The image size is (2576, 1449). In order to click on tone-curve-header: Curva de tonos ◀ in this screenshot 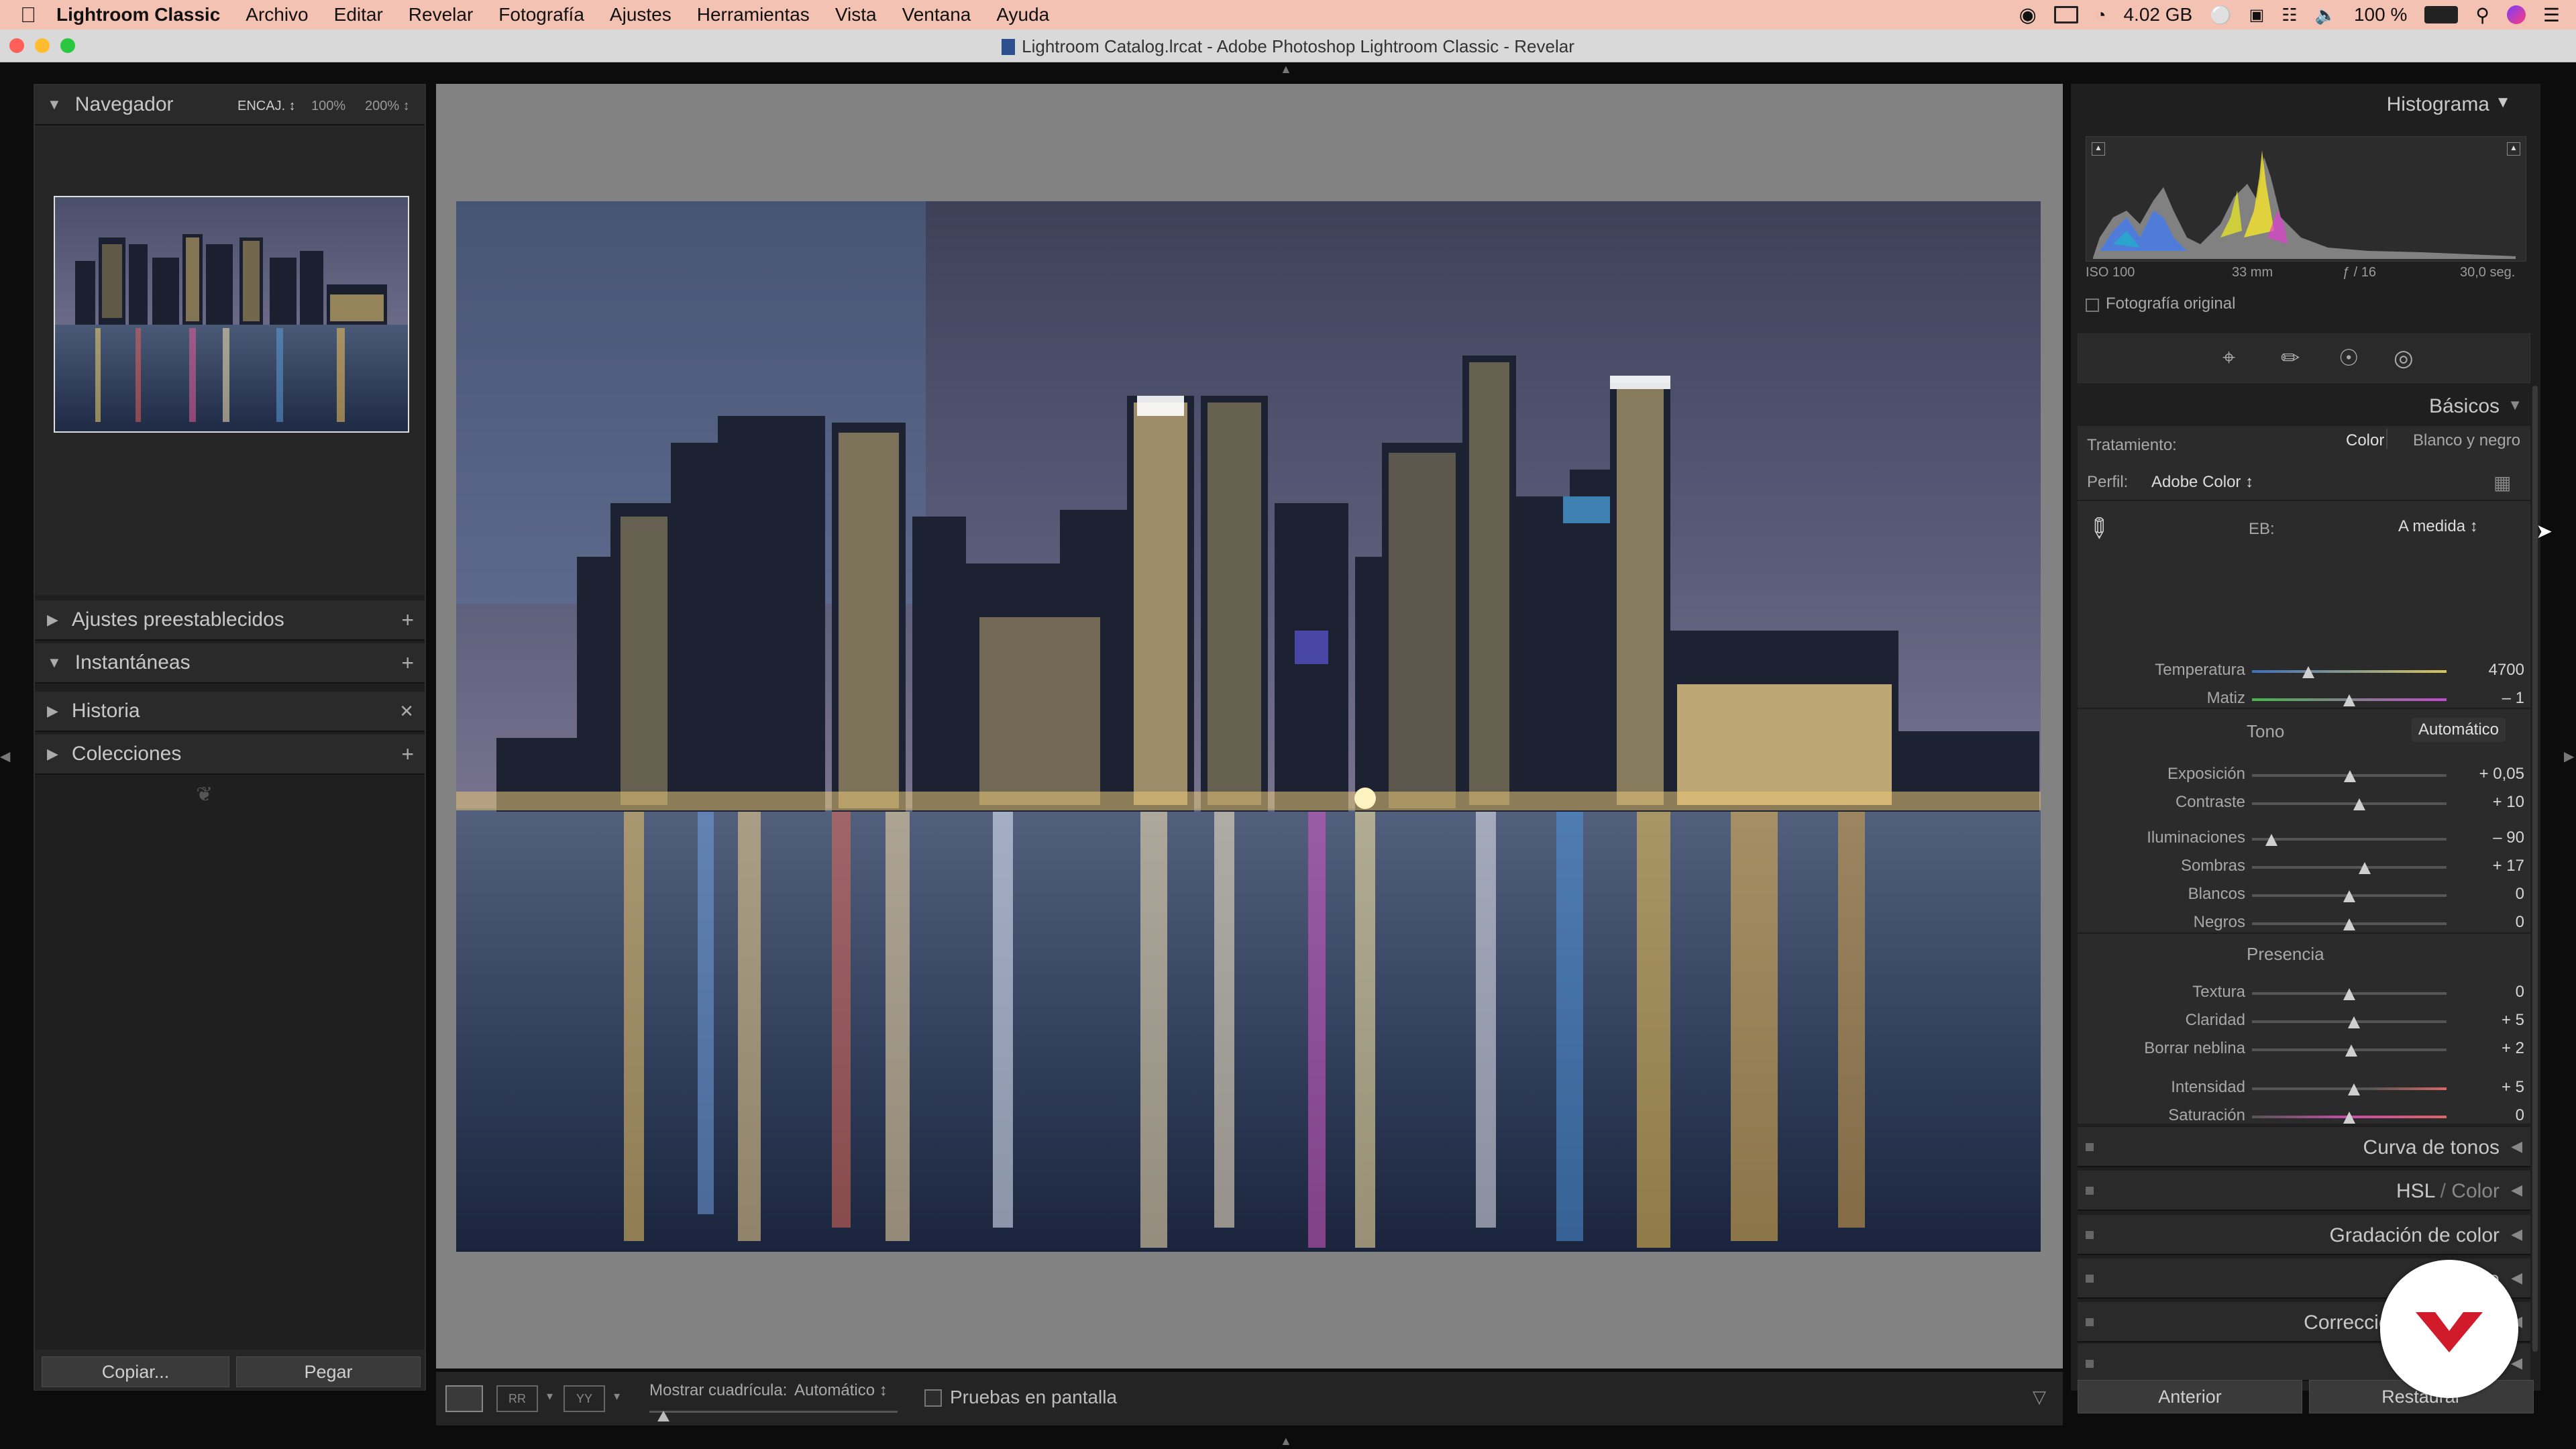, I will do `click(2304, 1147)`.